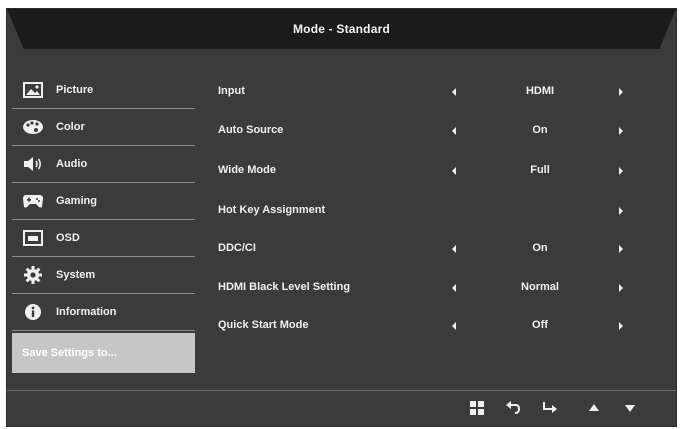 This screenshot has height=429, width=681. Describe the element at coordinates (33, 238) in the screenshot. I see `osd-icon` at that location.